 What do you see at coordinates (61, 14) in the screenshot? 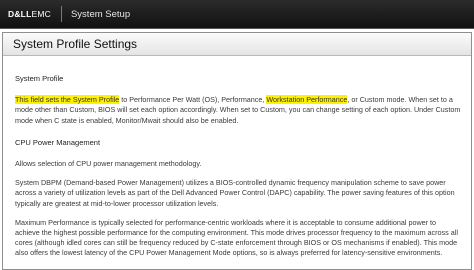
I see `header-divider` at bounding box center [61, 14].